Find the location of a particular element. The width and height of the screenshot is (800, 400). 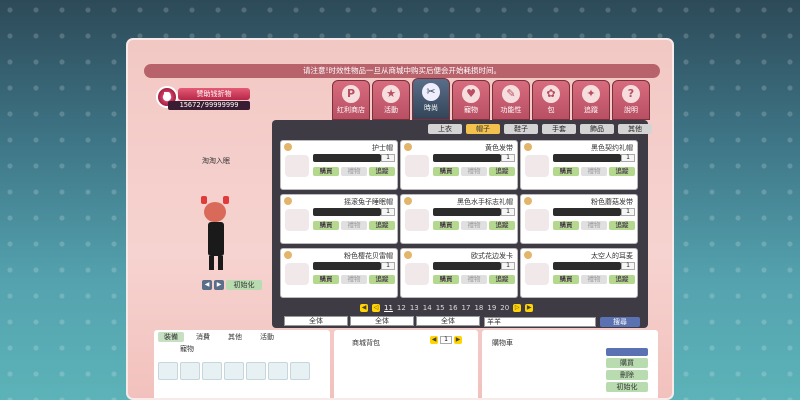

page-number: 20 is located at coordinates (504, 308).